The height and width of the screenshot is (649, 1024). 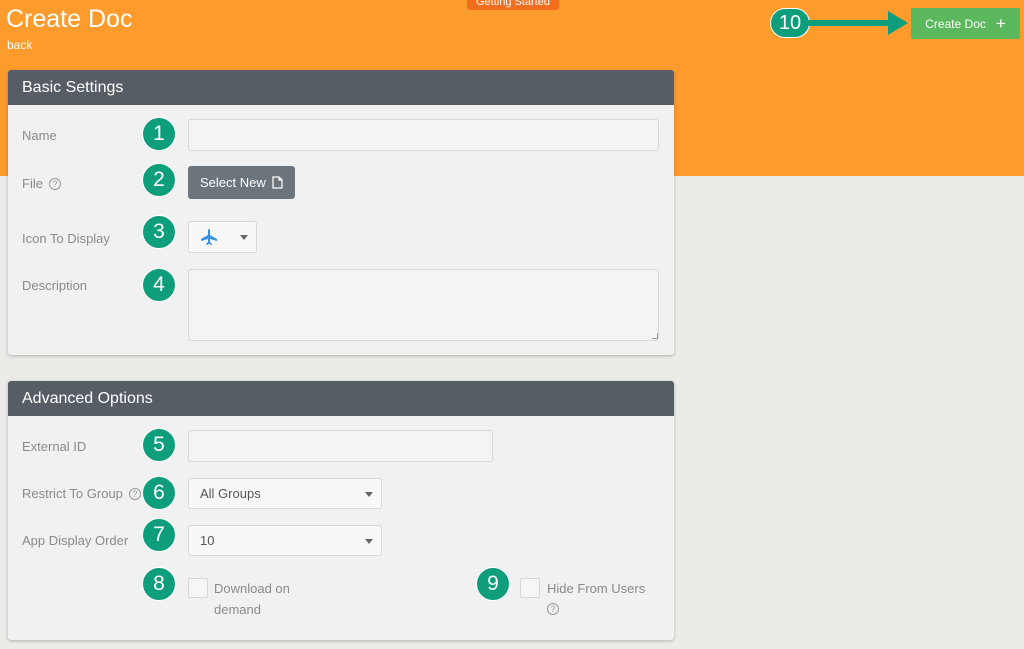 What do you see at coordinates (341, 87) in the screenshot?
I see `basic-settings-title: Basic Settings` at bounding box center [341, 87].